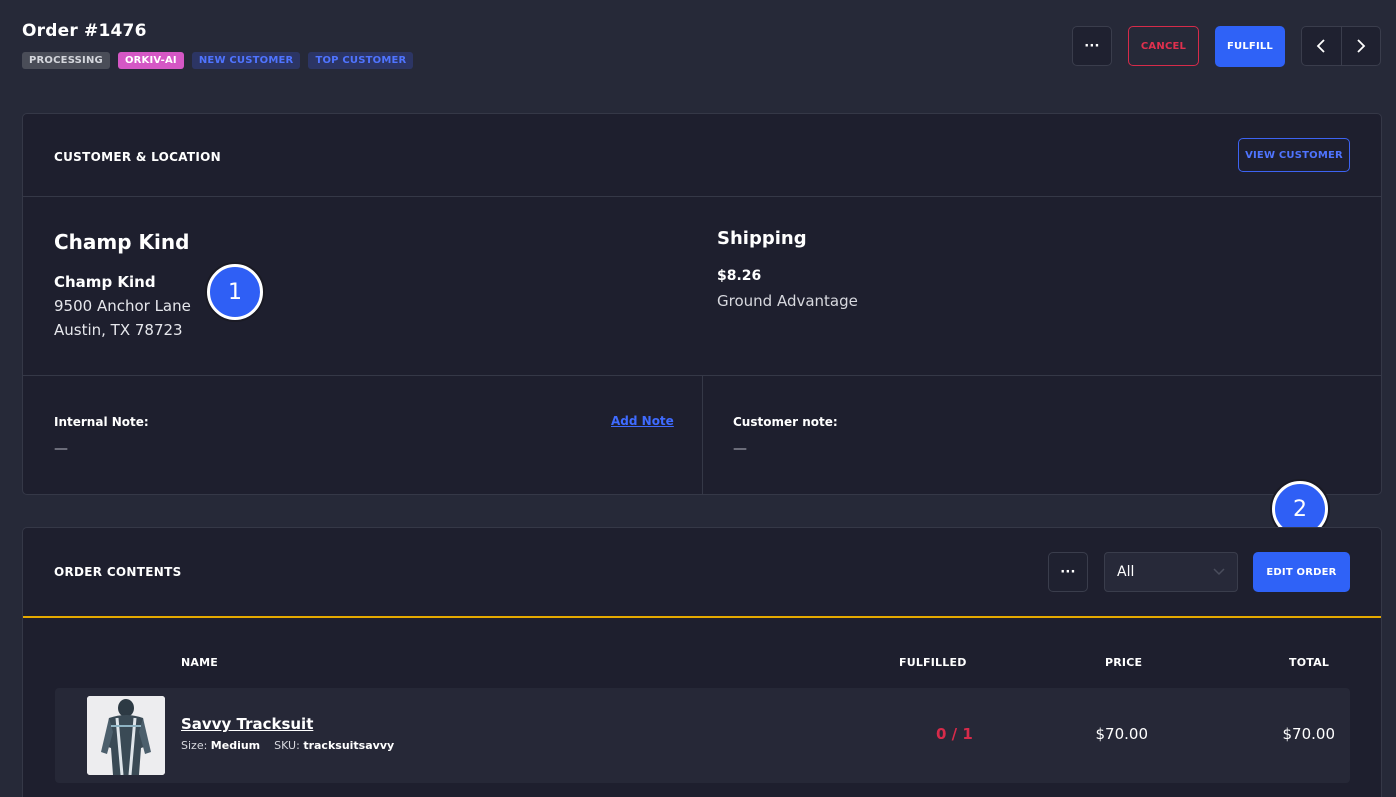  Describe the element at coordinates (235, 745) in the screenshot. I see `size-value: Medium` at that location.